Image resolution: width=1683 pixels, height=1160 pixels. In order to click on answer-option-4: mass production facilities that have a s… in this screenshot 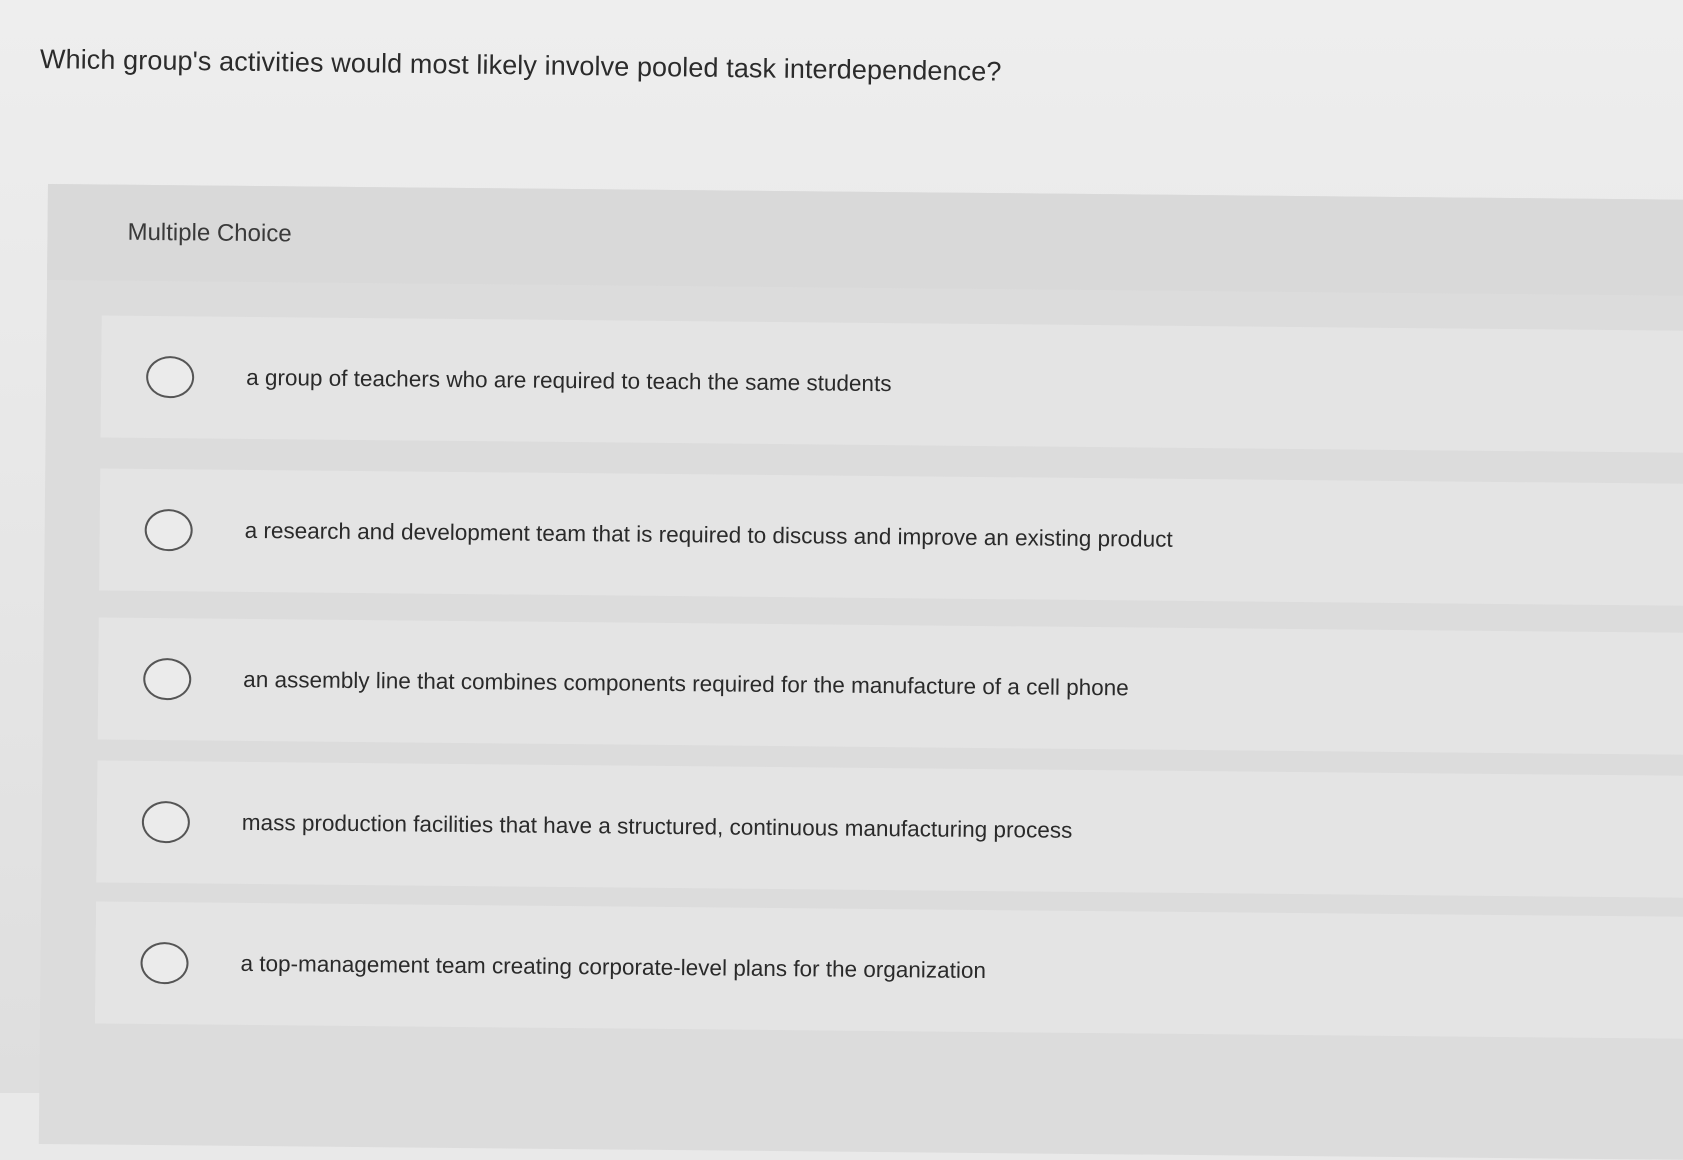, I will do `click(889, 829)`.